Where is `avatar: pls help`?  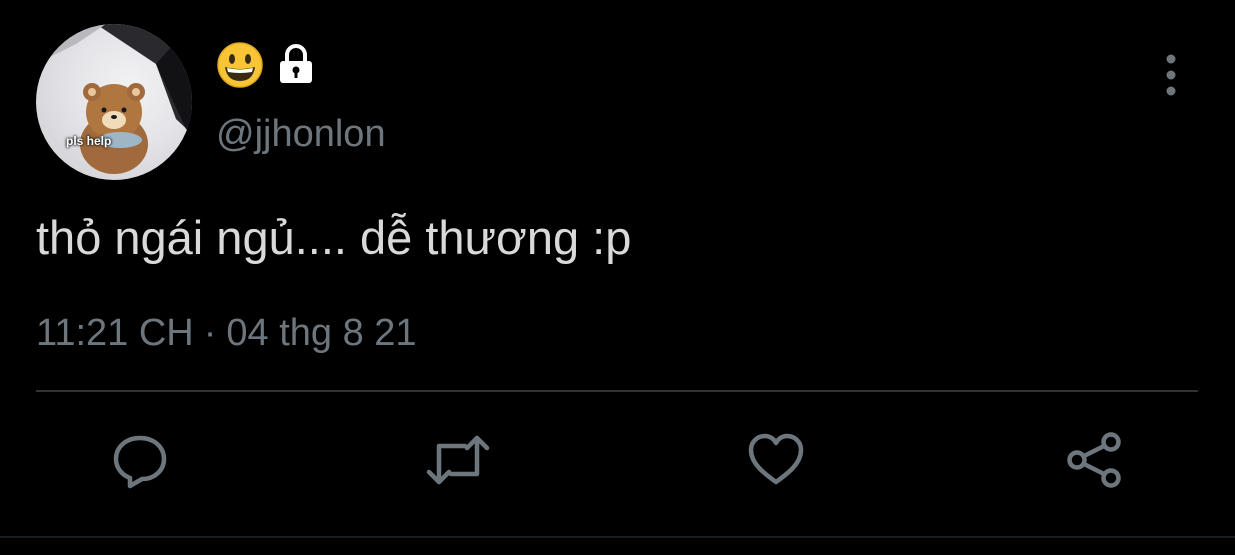 avatar: pls help is located at coordinates (114, 102).